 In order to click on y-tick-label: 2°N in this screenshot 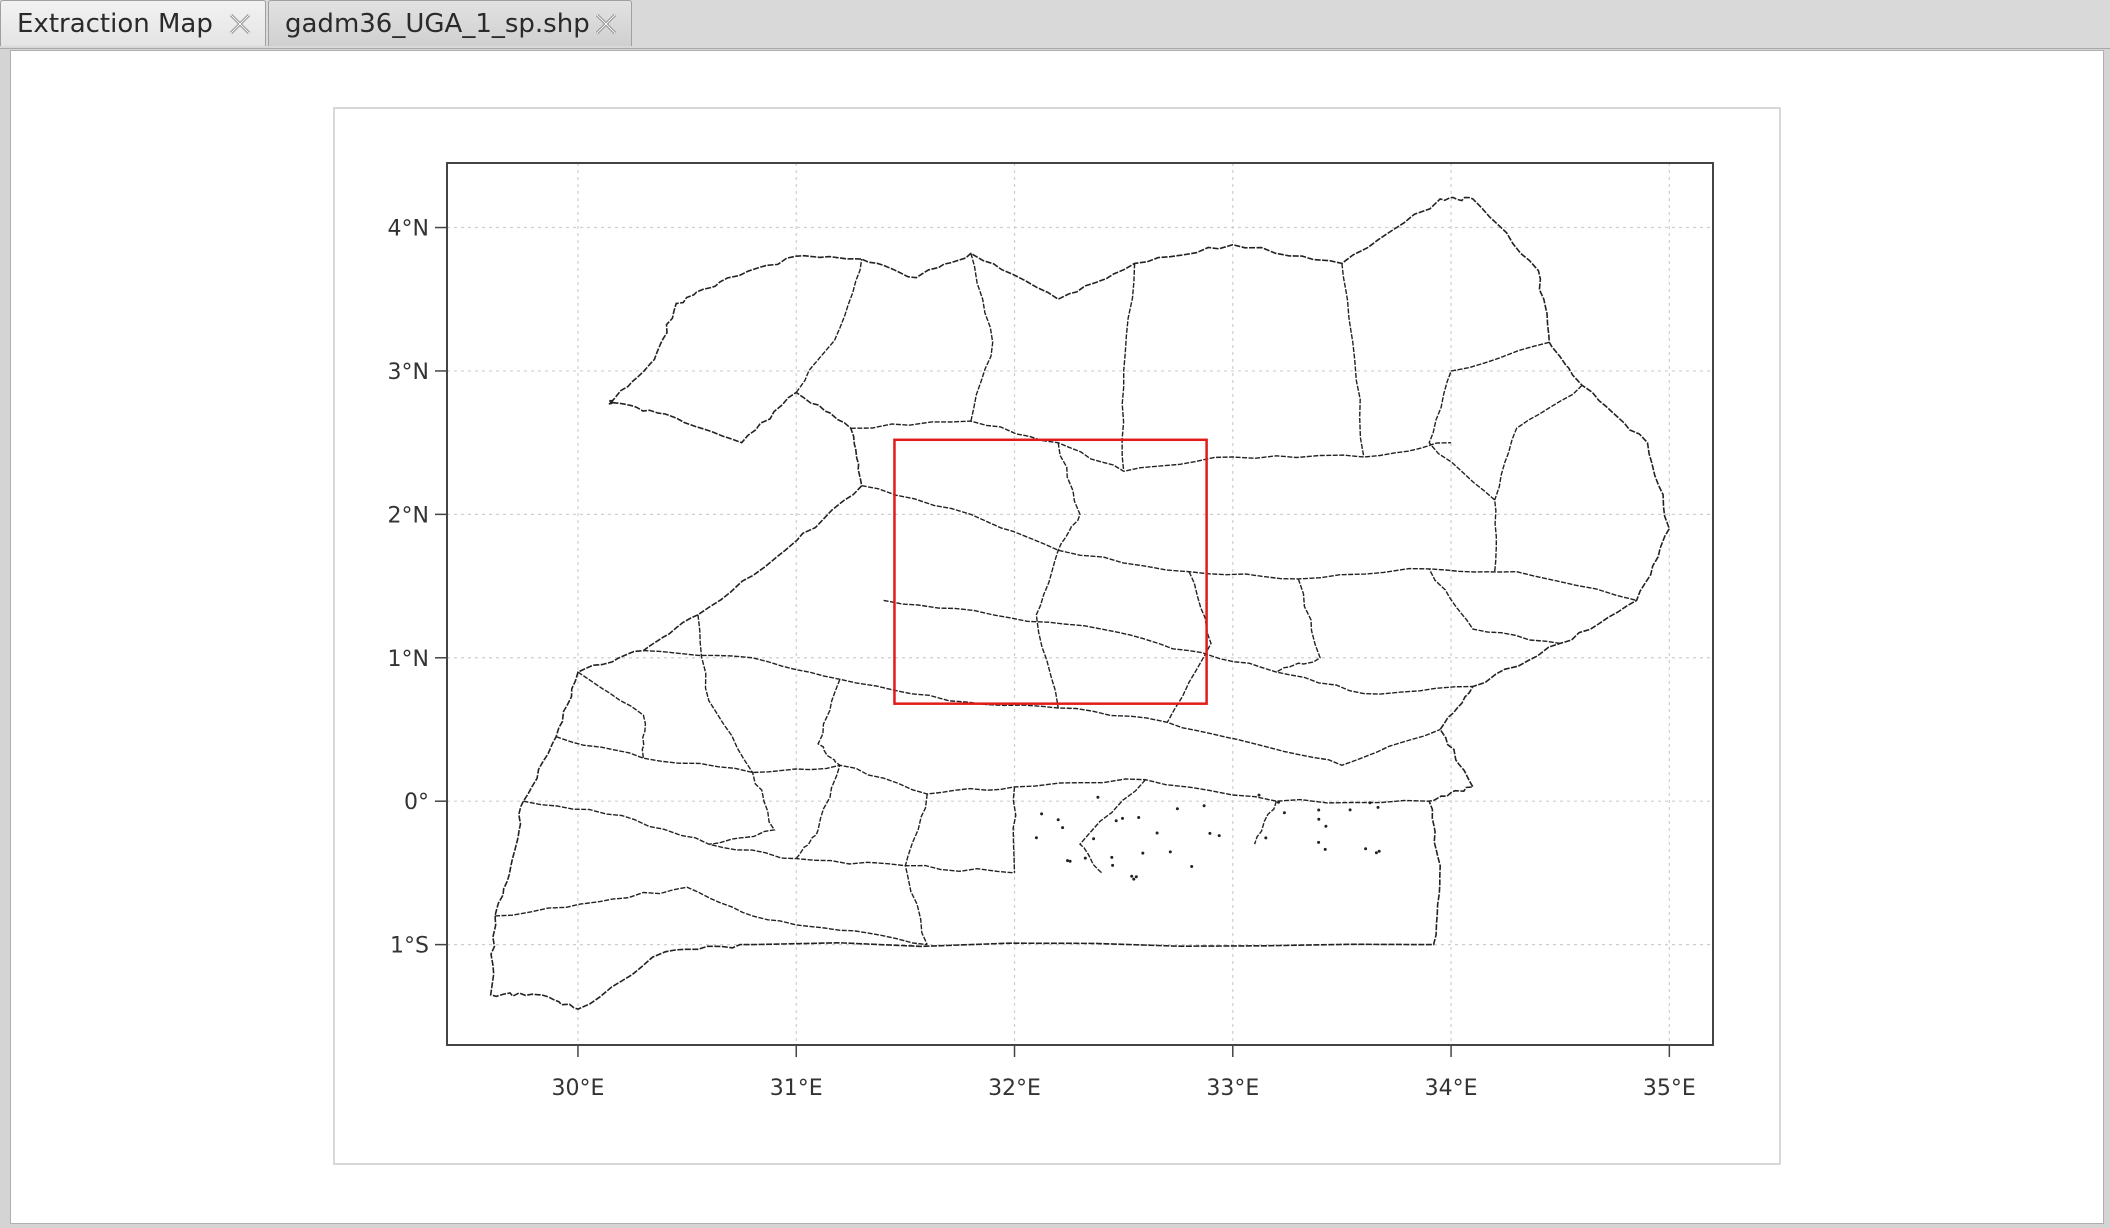, I will do `click(408, 515)`.